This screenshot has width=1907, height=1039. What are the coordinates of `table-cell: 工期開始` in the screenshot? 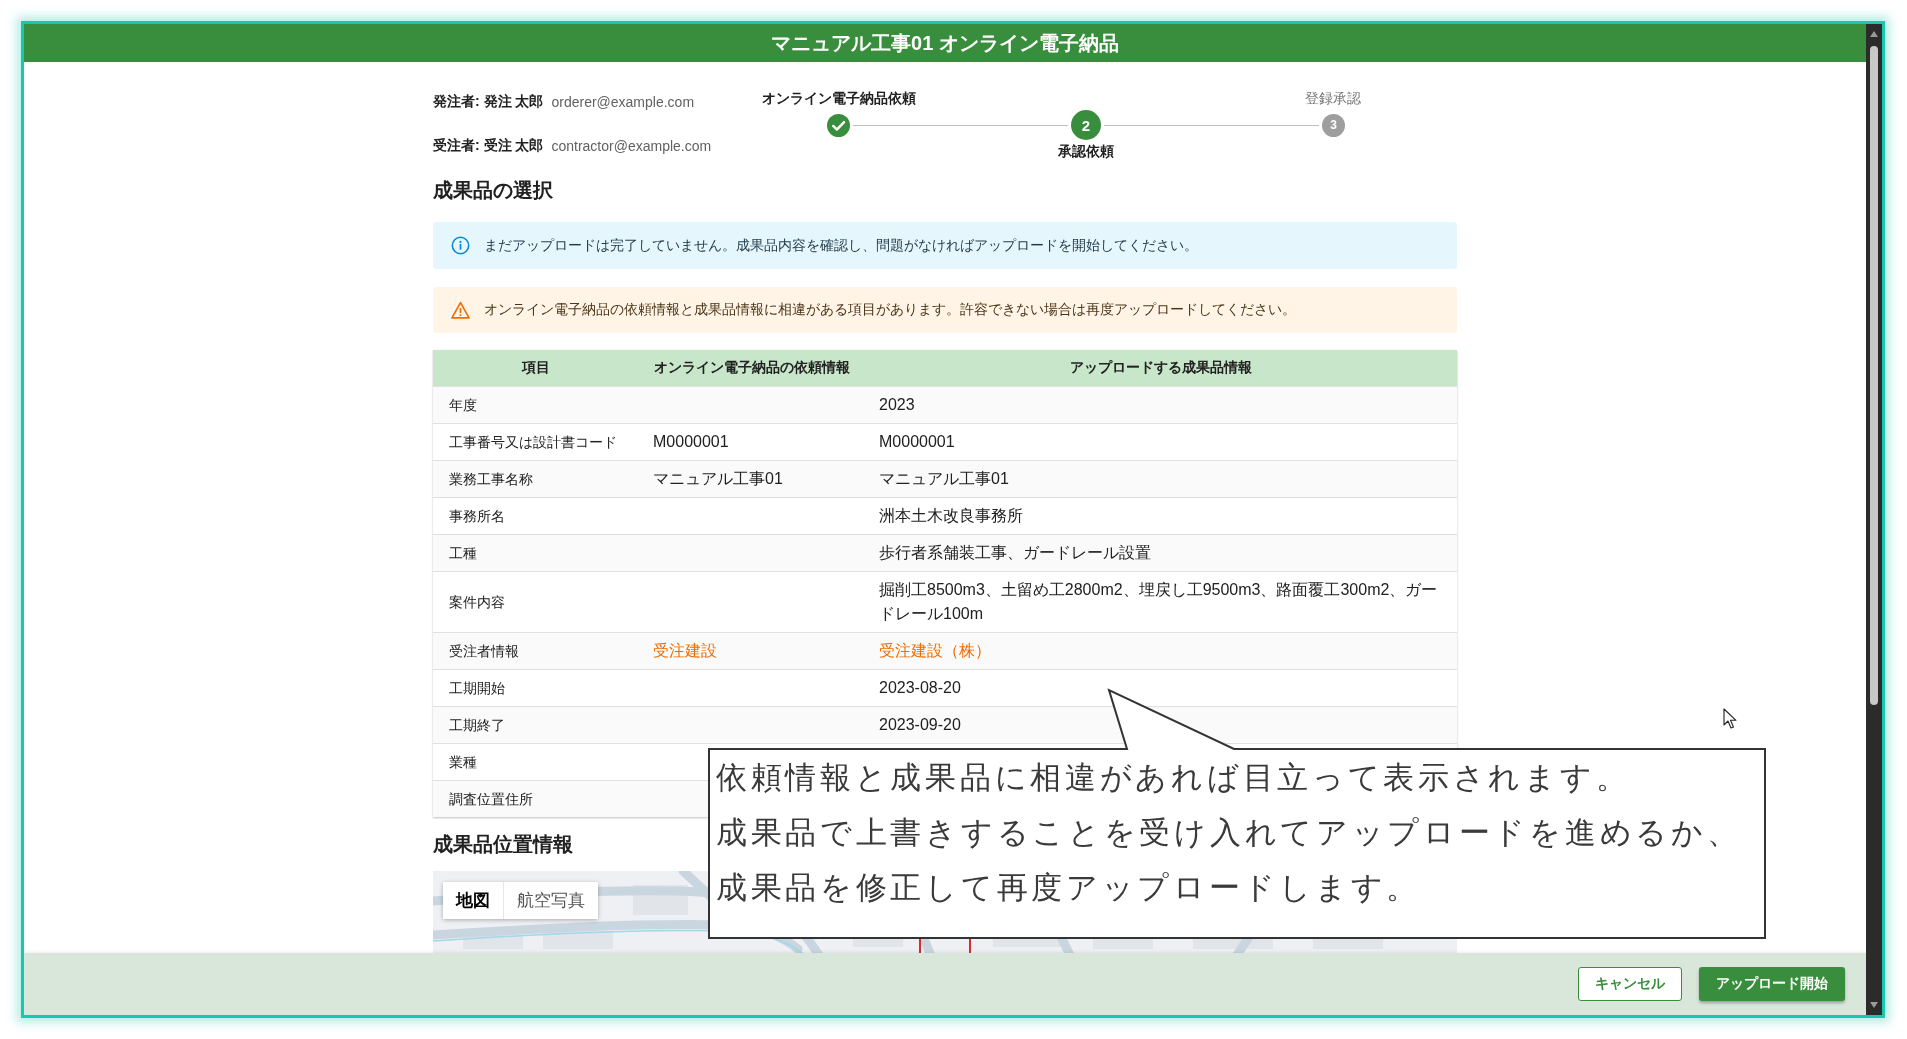 It's located at (536, 688).